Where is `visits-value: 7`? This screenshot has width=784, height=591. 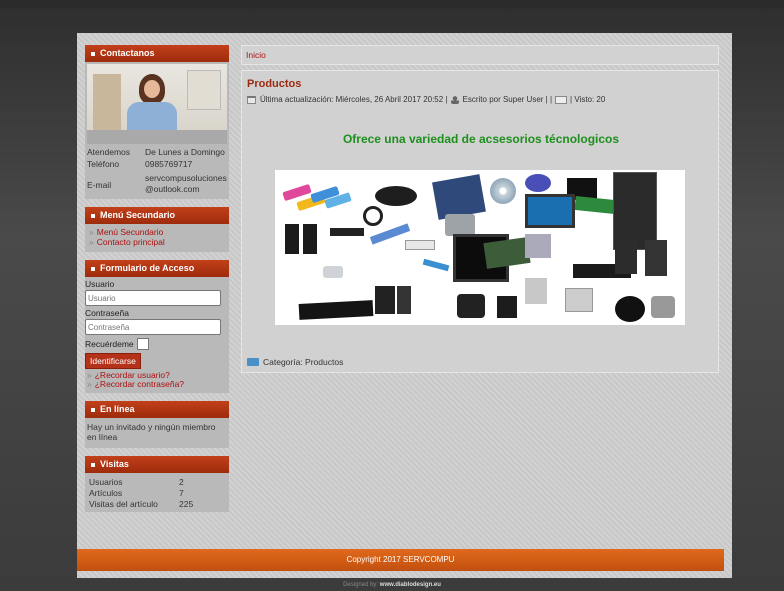 visits-value: 7 is located at coordinates (181, 493).